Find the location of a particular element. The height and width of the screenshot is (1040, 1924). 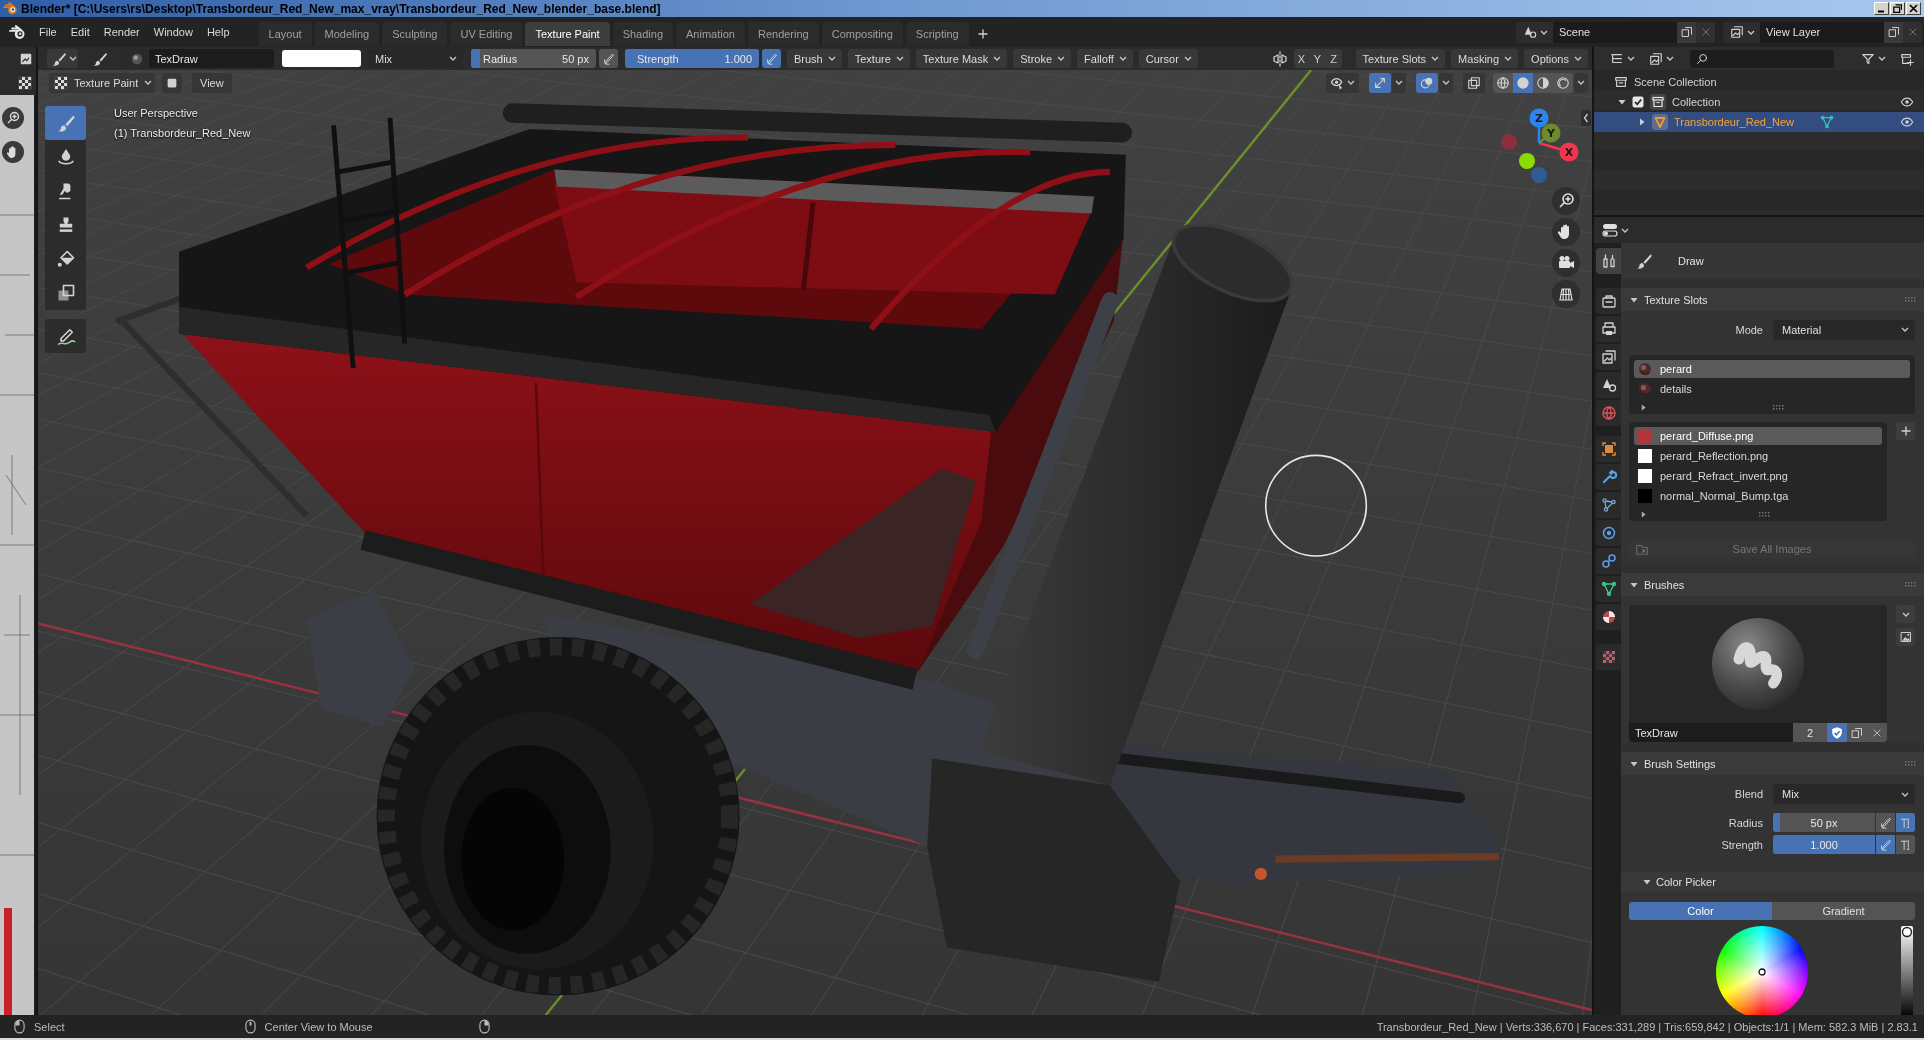

image-slot: perard_Refract_invert.png is located at coordinates (1758, 476).